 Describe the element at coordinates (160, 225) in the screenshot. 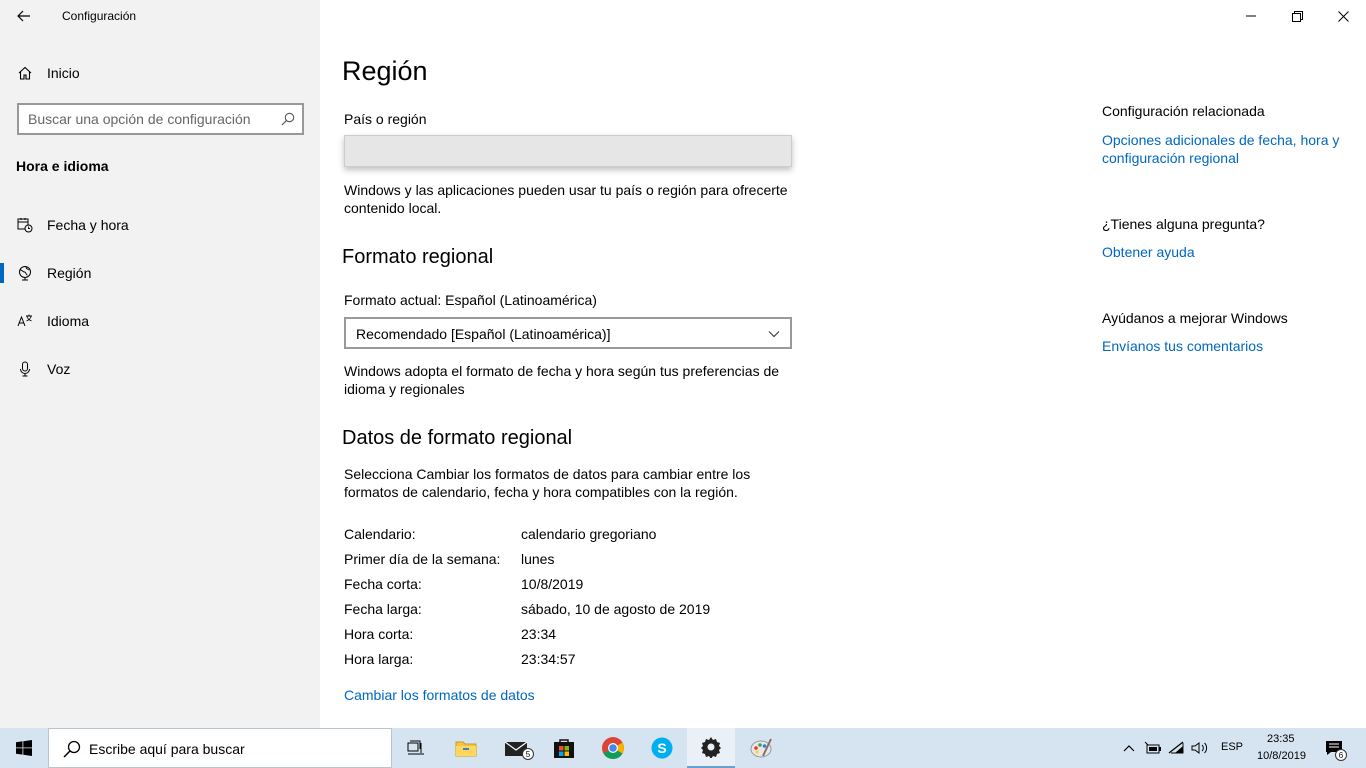

I see `sidebar-item-fecha-hora: Fecha y hora` at that location.